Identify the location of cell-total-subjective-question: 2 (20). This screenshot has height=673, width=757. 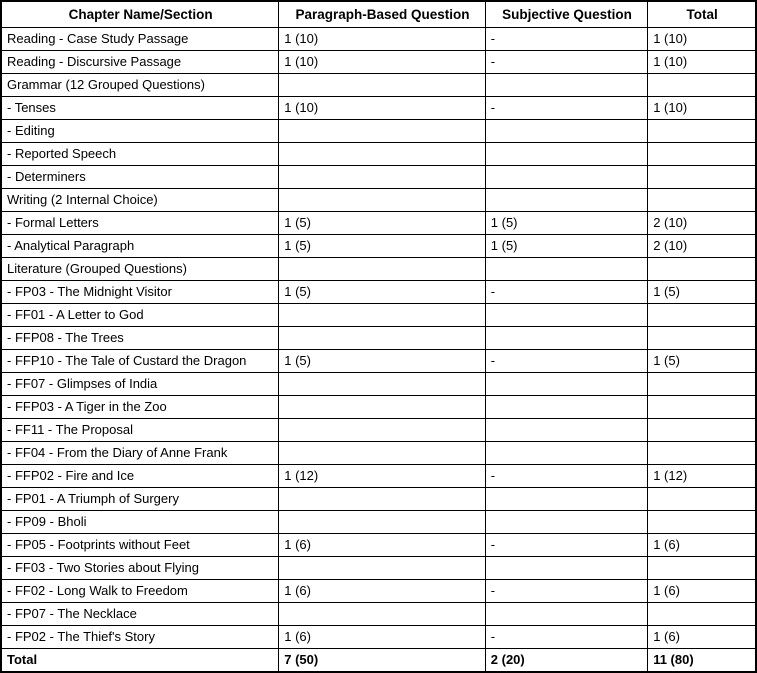
(566, 660).